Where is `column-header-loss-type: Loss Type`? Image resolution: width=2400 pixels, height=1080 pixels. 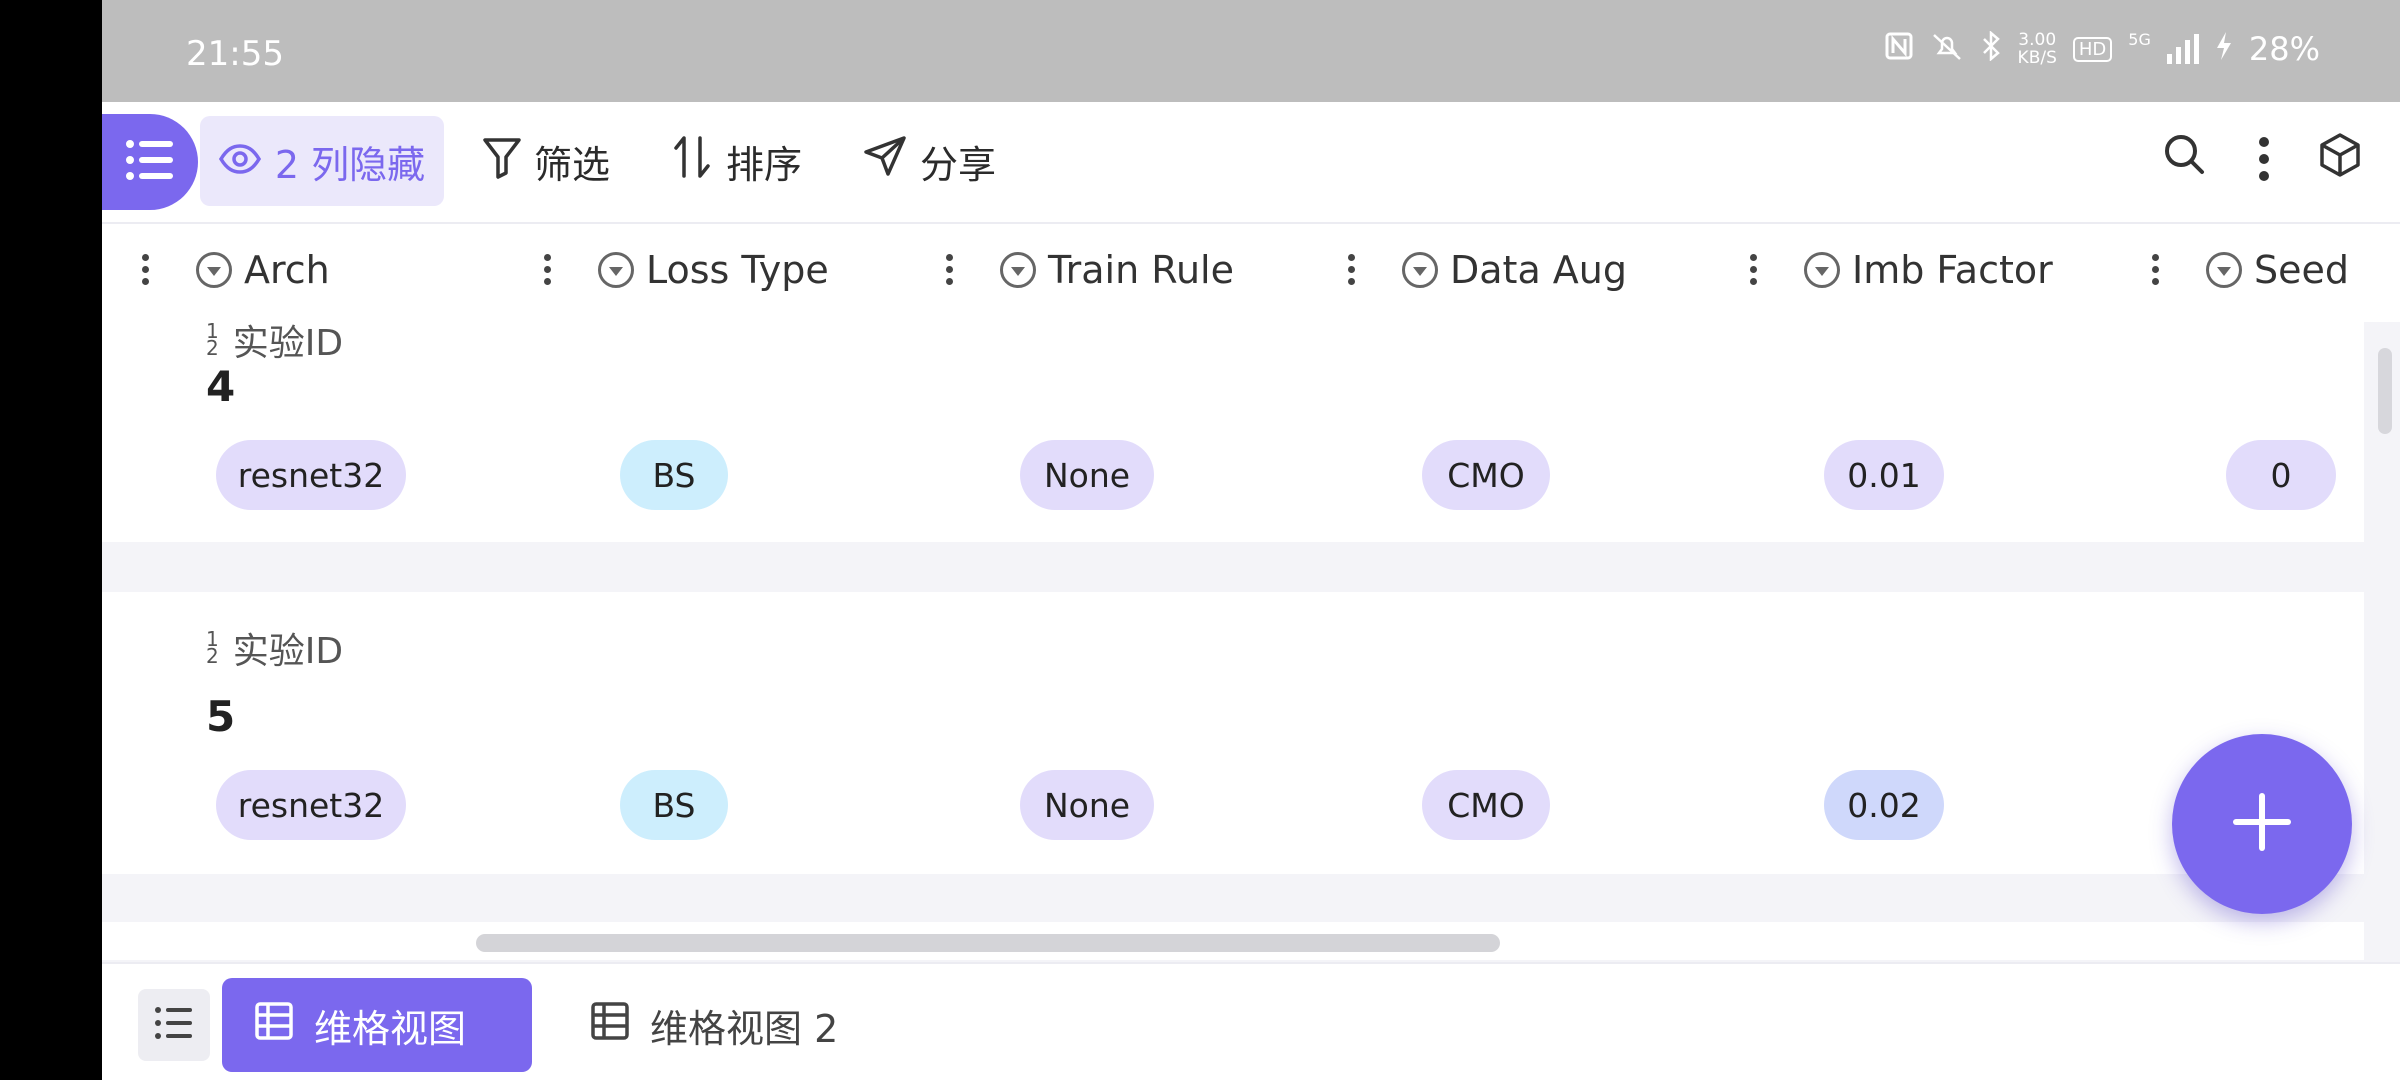 column-header-loss-type: Loss Type is located at coordinates (713, 270).